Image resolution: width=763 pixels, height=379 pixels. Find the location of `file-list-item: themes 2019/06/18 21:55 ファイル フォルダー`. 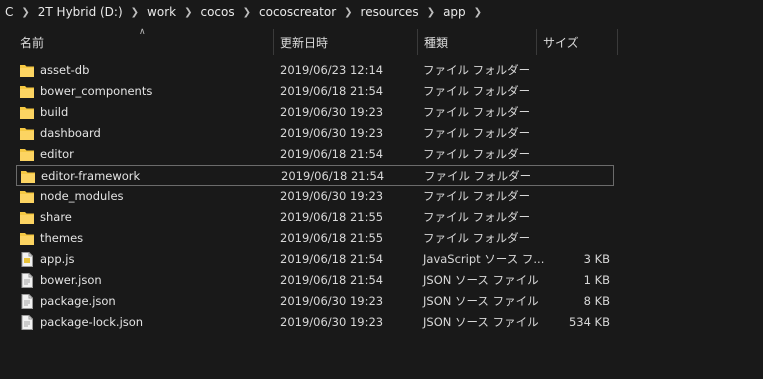

file-list-item: themes 2019/06/18 21:55 ファイル フォルダー is located at coordinates (315, 238).